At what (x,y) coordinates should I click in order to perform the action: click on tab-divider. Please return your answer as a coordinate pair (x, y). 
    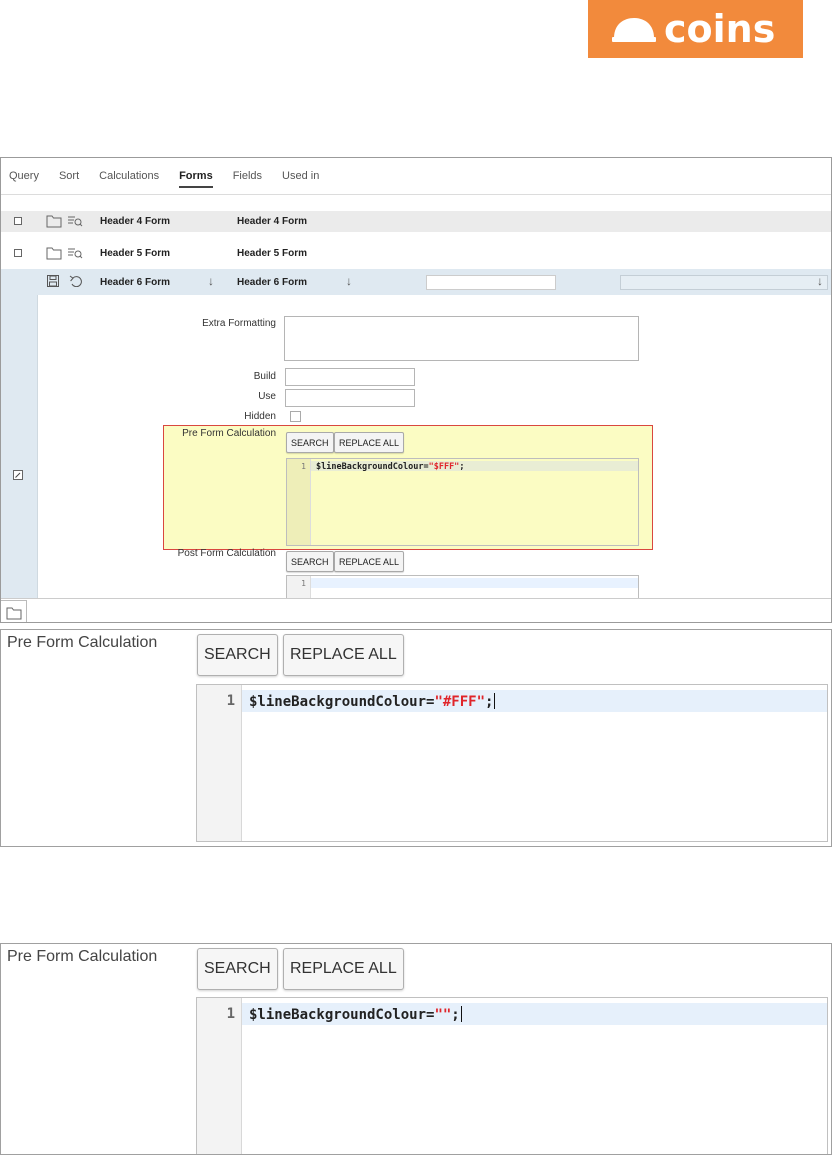
    Looking at the image, I should click on (416, 194).